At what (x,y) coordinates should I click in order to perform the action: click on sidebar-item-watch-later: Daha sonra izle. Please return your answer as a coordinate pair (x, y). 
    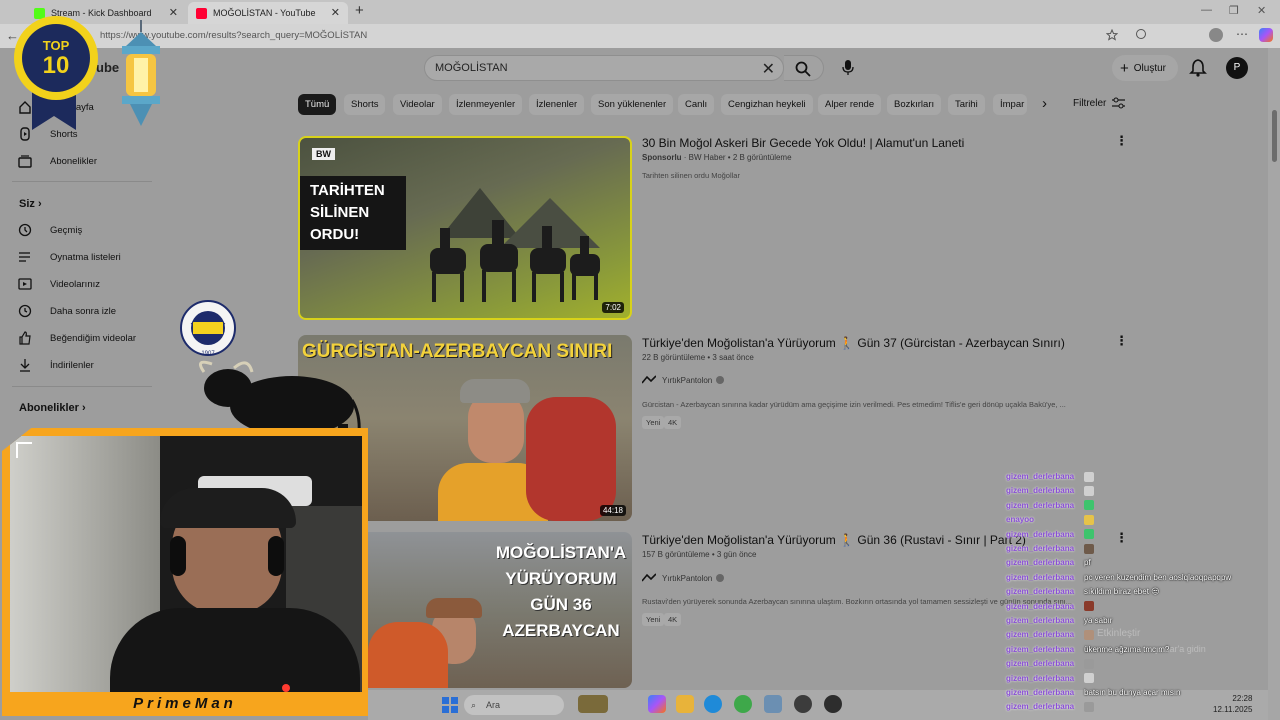
    Looking at the image, I should click on (67, 311).